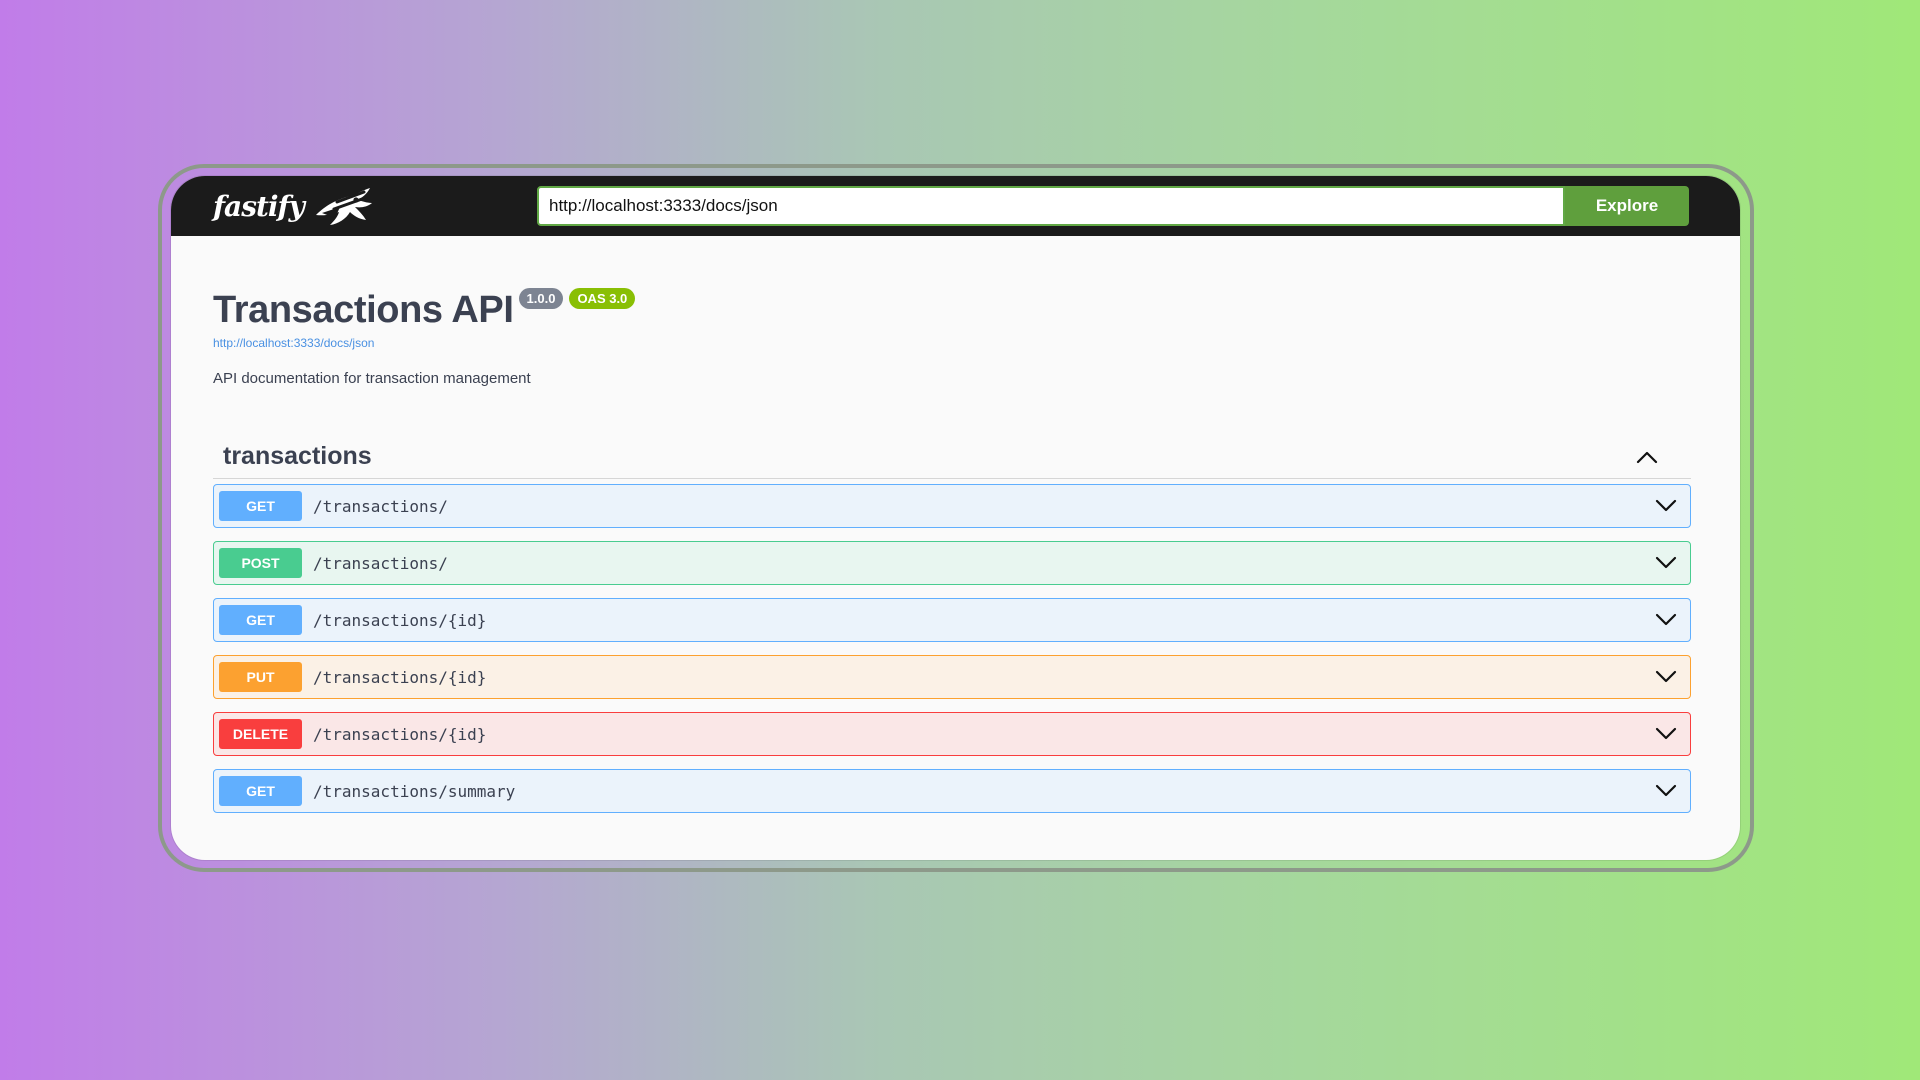 The height and width of the screenshot is (1080, 1920). Describe the element at coordinates (260, 677) in the screenshot. I see `method-badge: PUT` at that location.